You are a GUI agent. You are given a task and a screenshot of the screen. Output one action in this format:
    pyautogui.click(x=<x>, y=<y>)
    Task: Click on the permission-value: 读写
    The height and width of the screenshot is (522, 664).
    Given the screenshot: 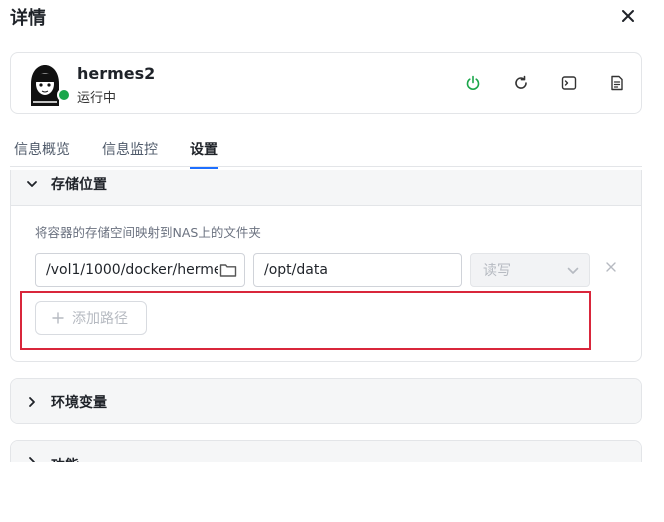 What is the action you would take?
    pyautogui.click(x=497, y=271)
    